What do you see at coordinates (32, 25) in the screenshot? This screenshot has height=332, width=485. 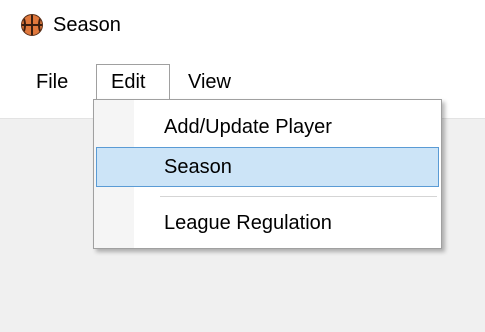 I see `basketball-icon` at bounding box center [32, 25].